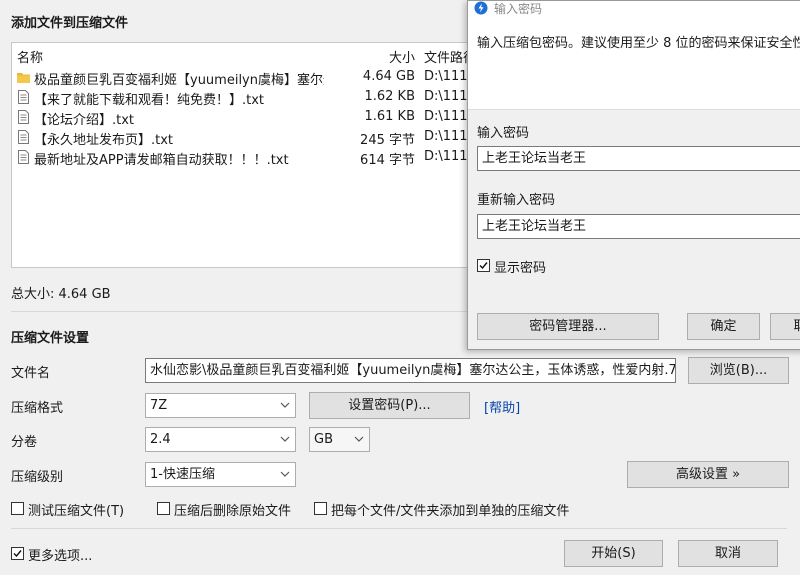  Describe the element at coordinates (50, 338) in the screenshot. I see `section-title-settings: 压缩文件设置` at that location.